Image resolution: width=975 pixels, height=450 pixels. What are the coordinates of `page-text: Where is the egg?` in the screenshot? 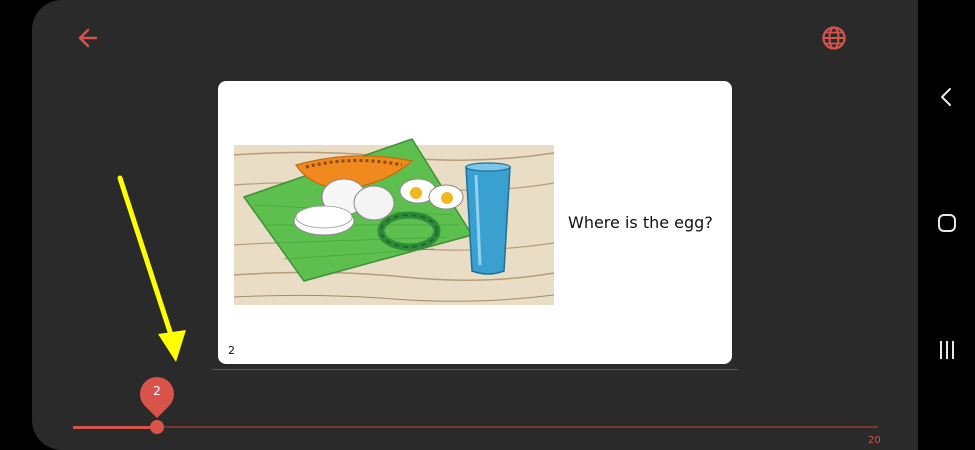 It's located at (640, 222).